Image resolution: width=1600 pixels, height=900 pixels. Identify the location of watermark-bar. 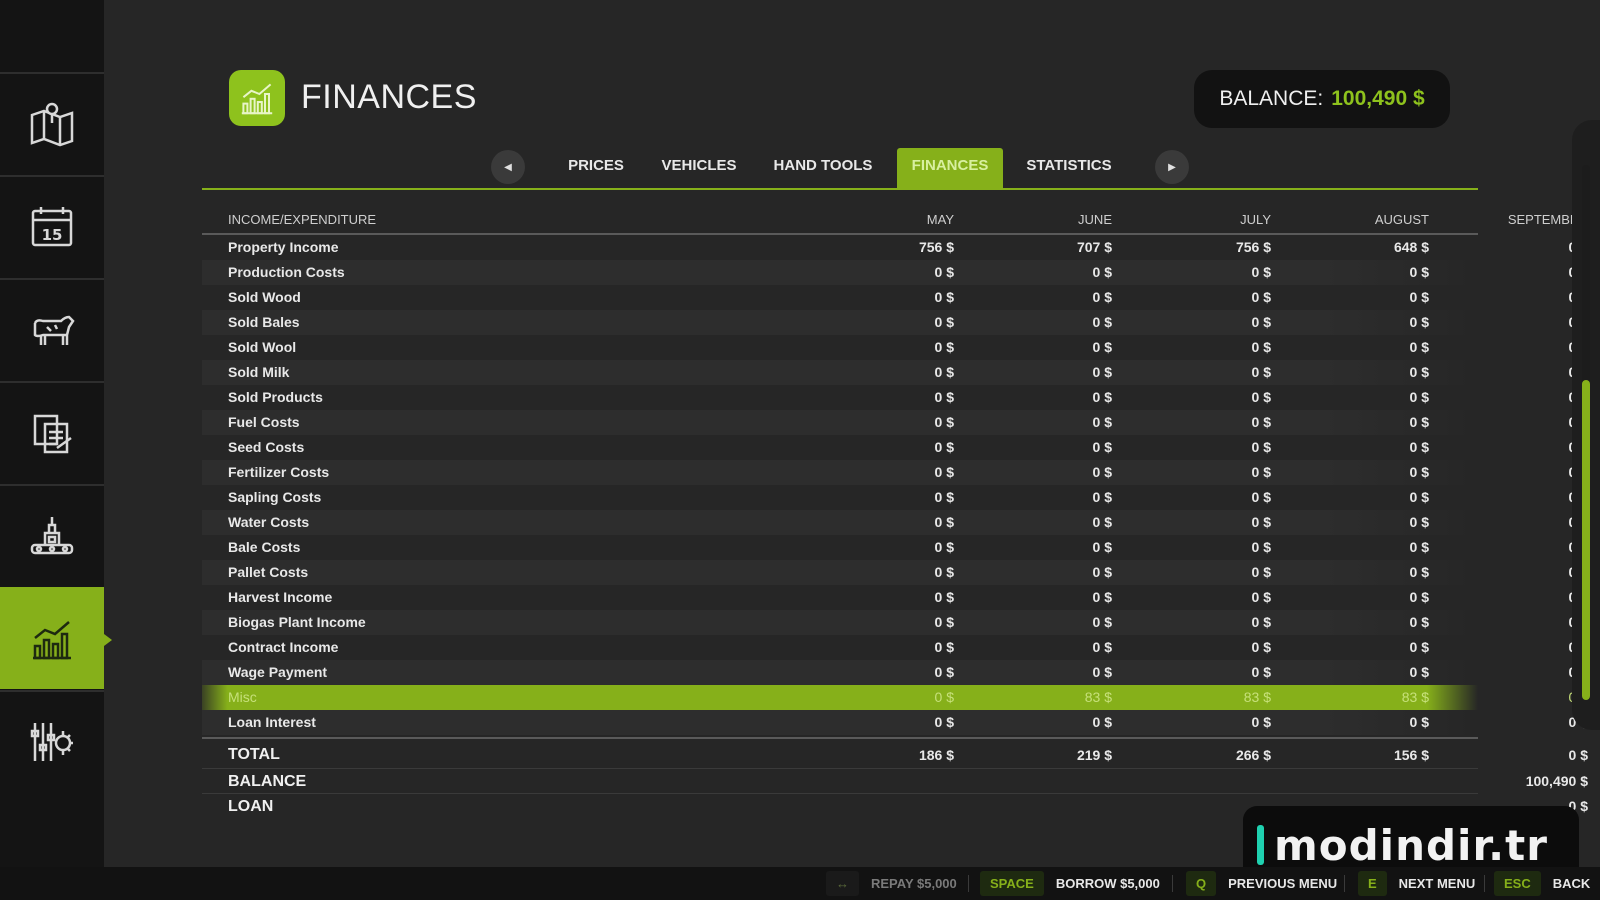
(1260, 845).